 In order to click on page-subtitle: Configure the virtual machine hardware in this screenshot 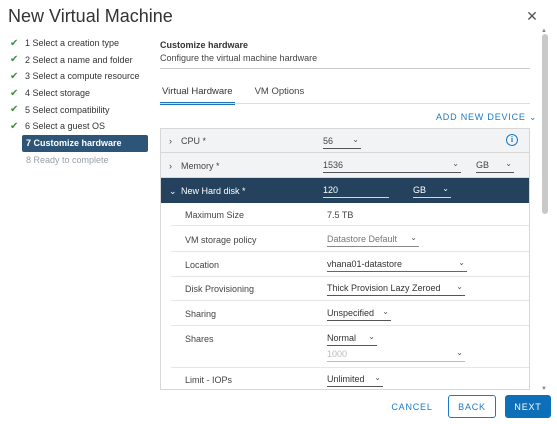, I will do `click(239, 58)`.